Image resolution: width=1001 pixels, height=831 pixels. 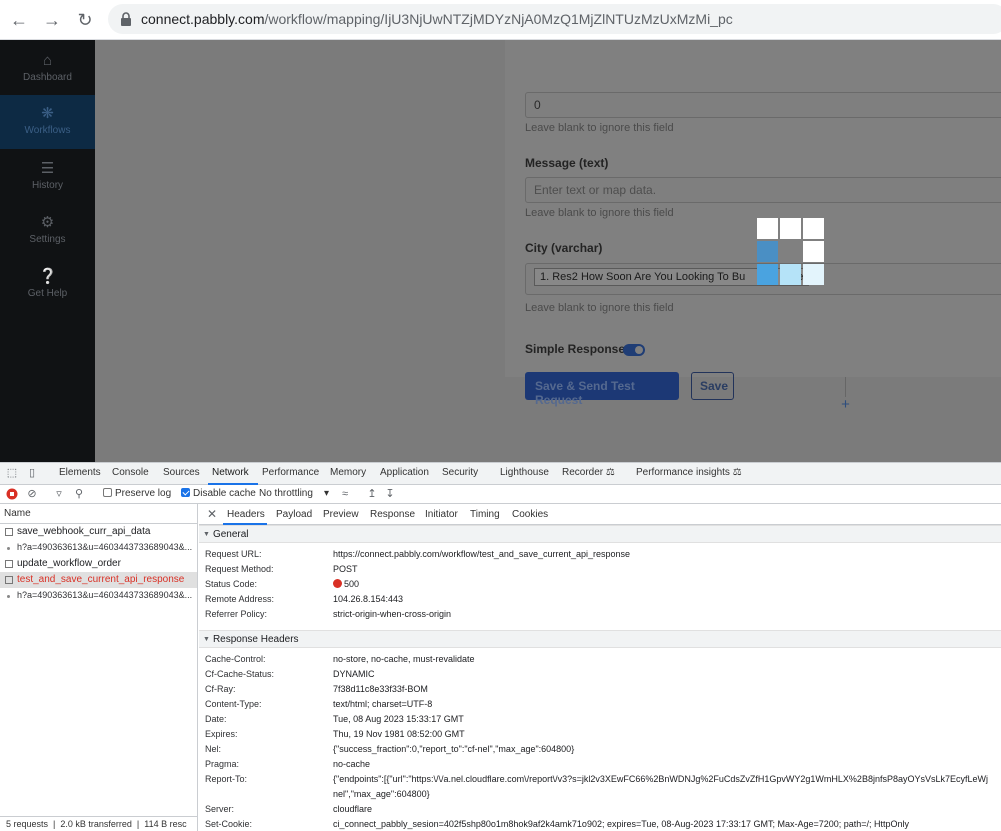 I want to click on error-status-icon, so click(x=337, y=583).